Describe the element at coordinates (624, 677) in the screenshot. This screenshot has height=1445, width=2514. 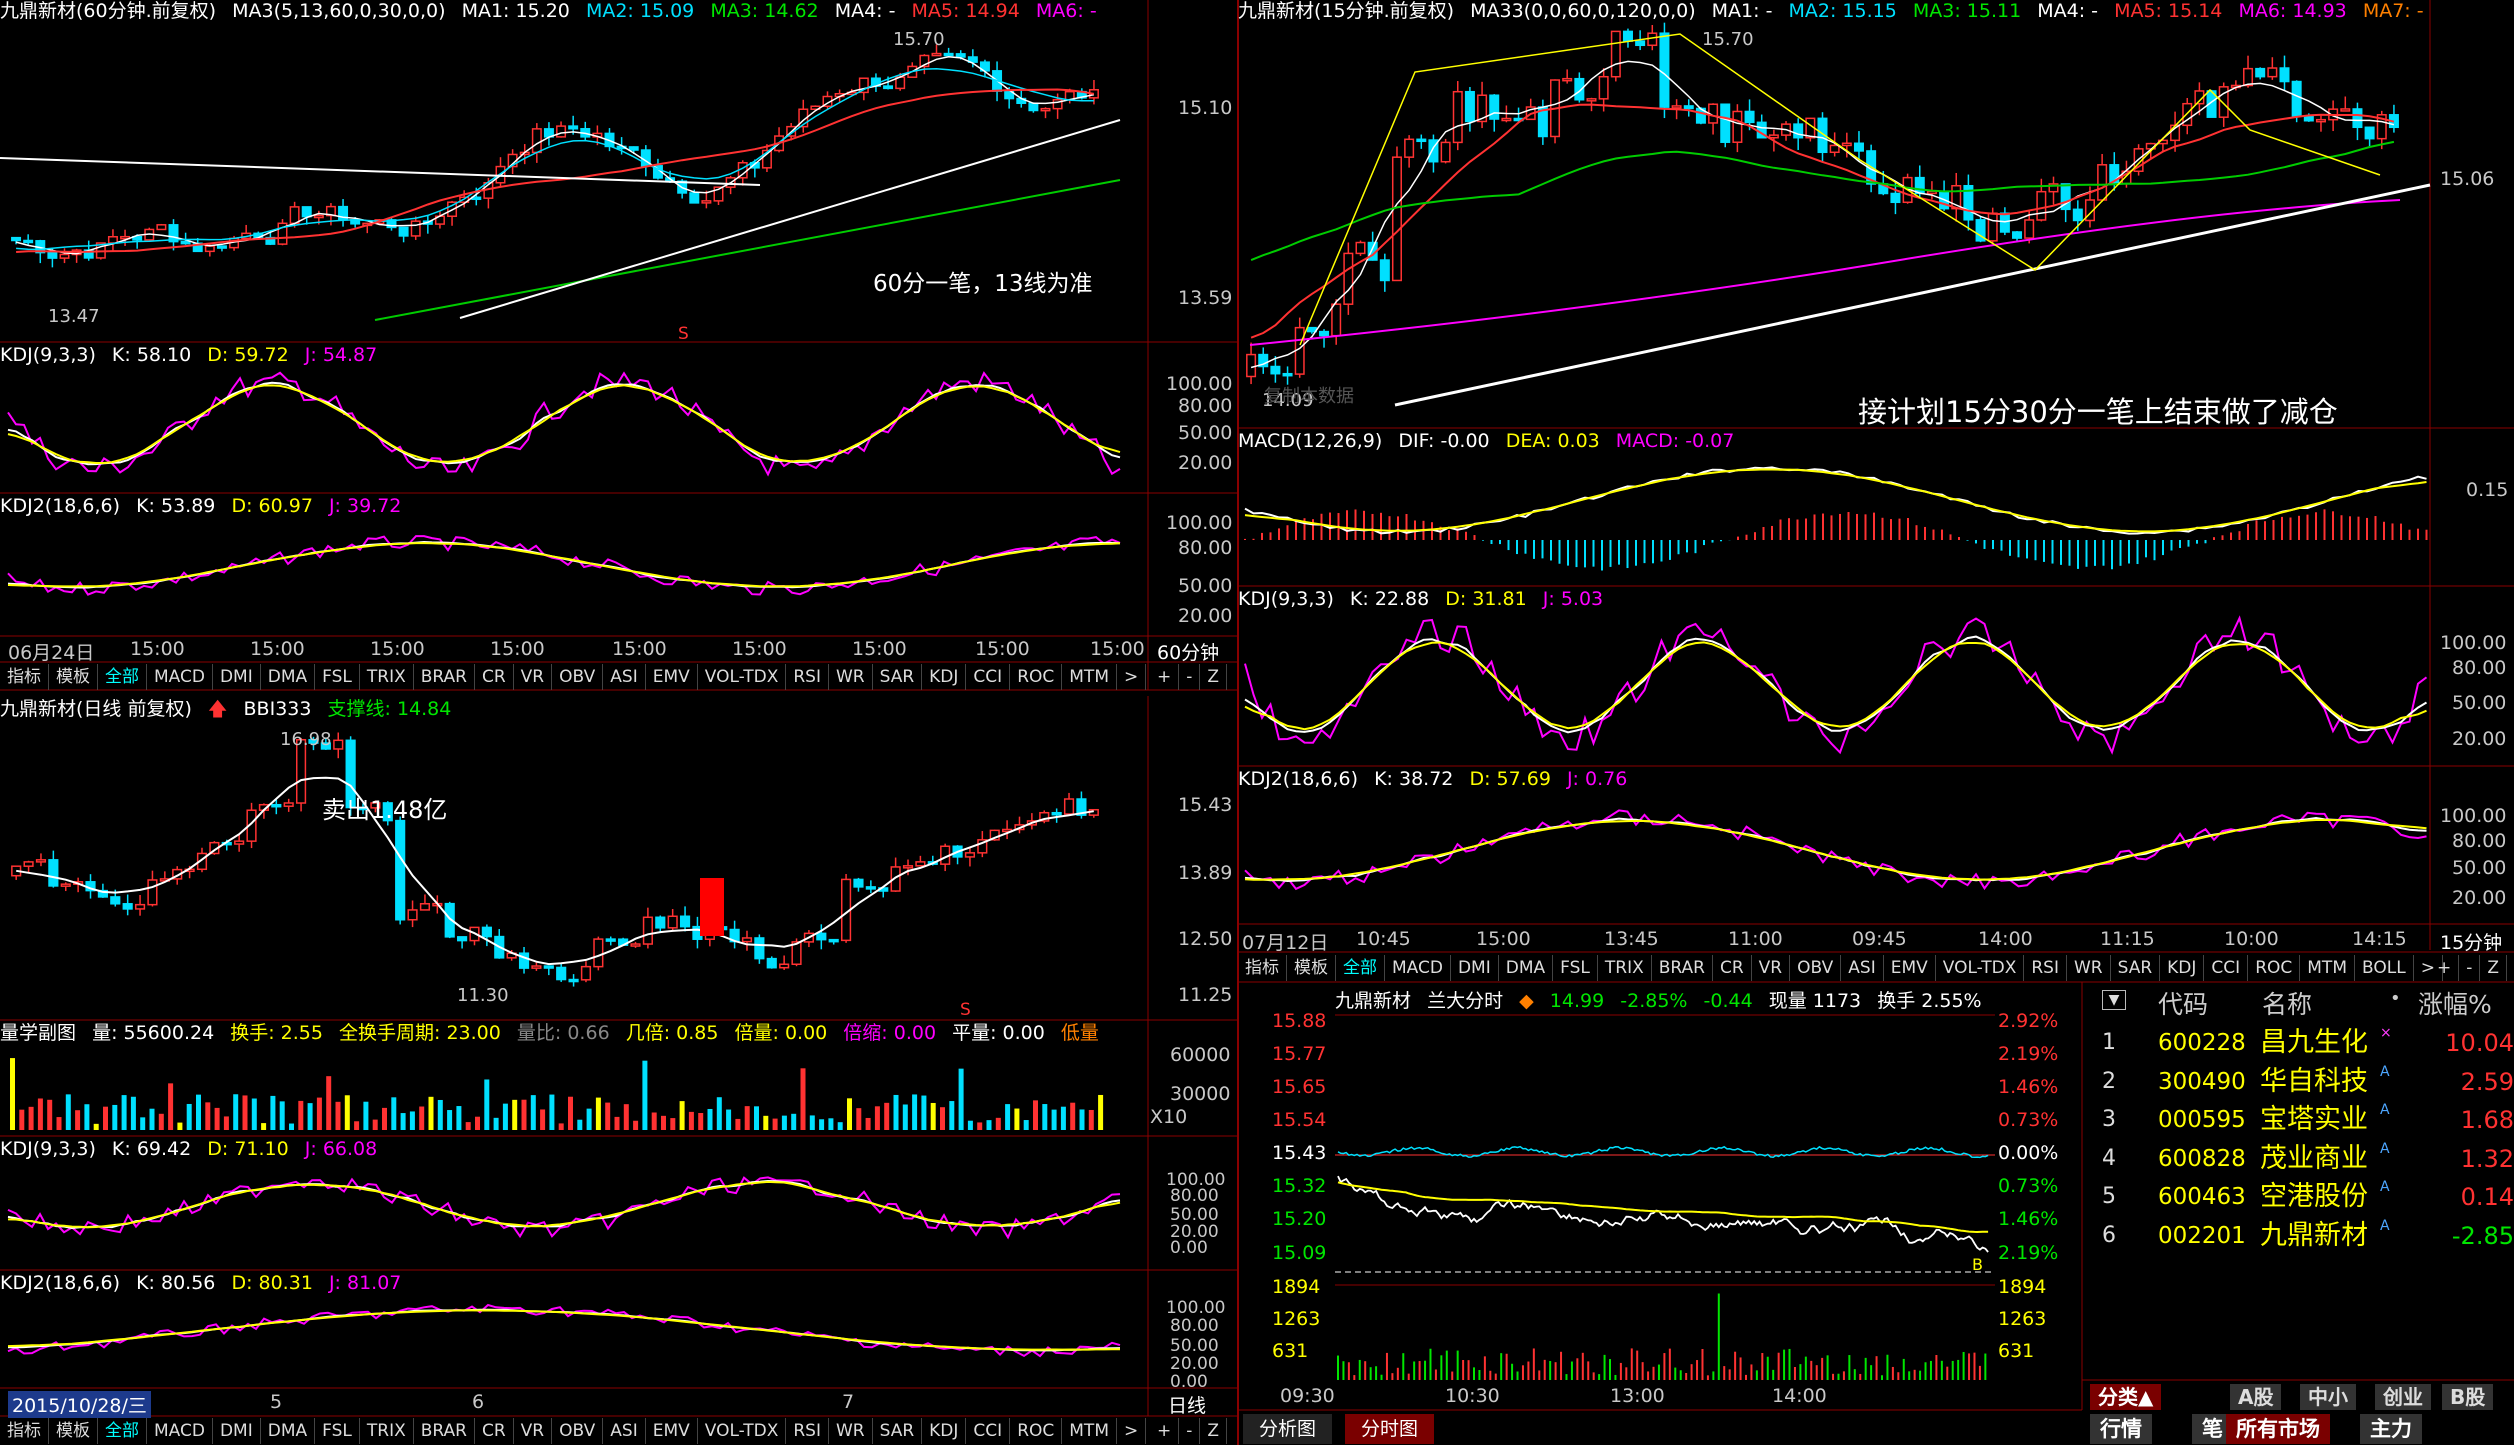
I see `tab-top-left-12: ASI` at that location.